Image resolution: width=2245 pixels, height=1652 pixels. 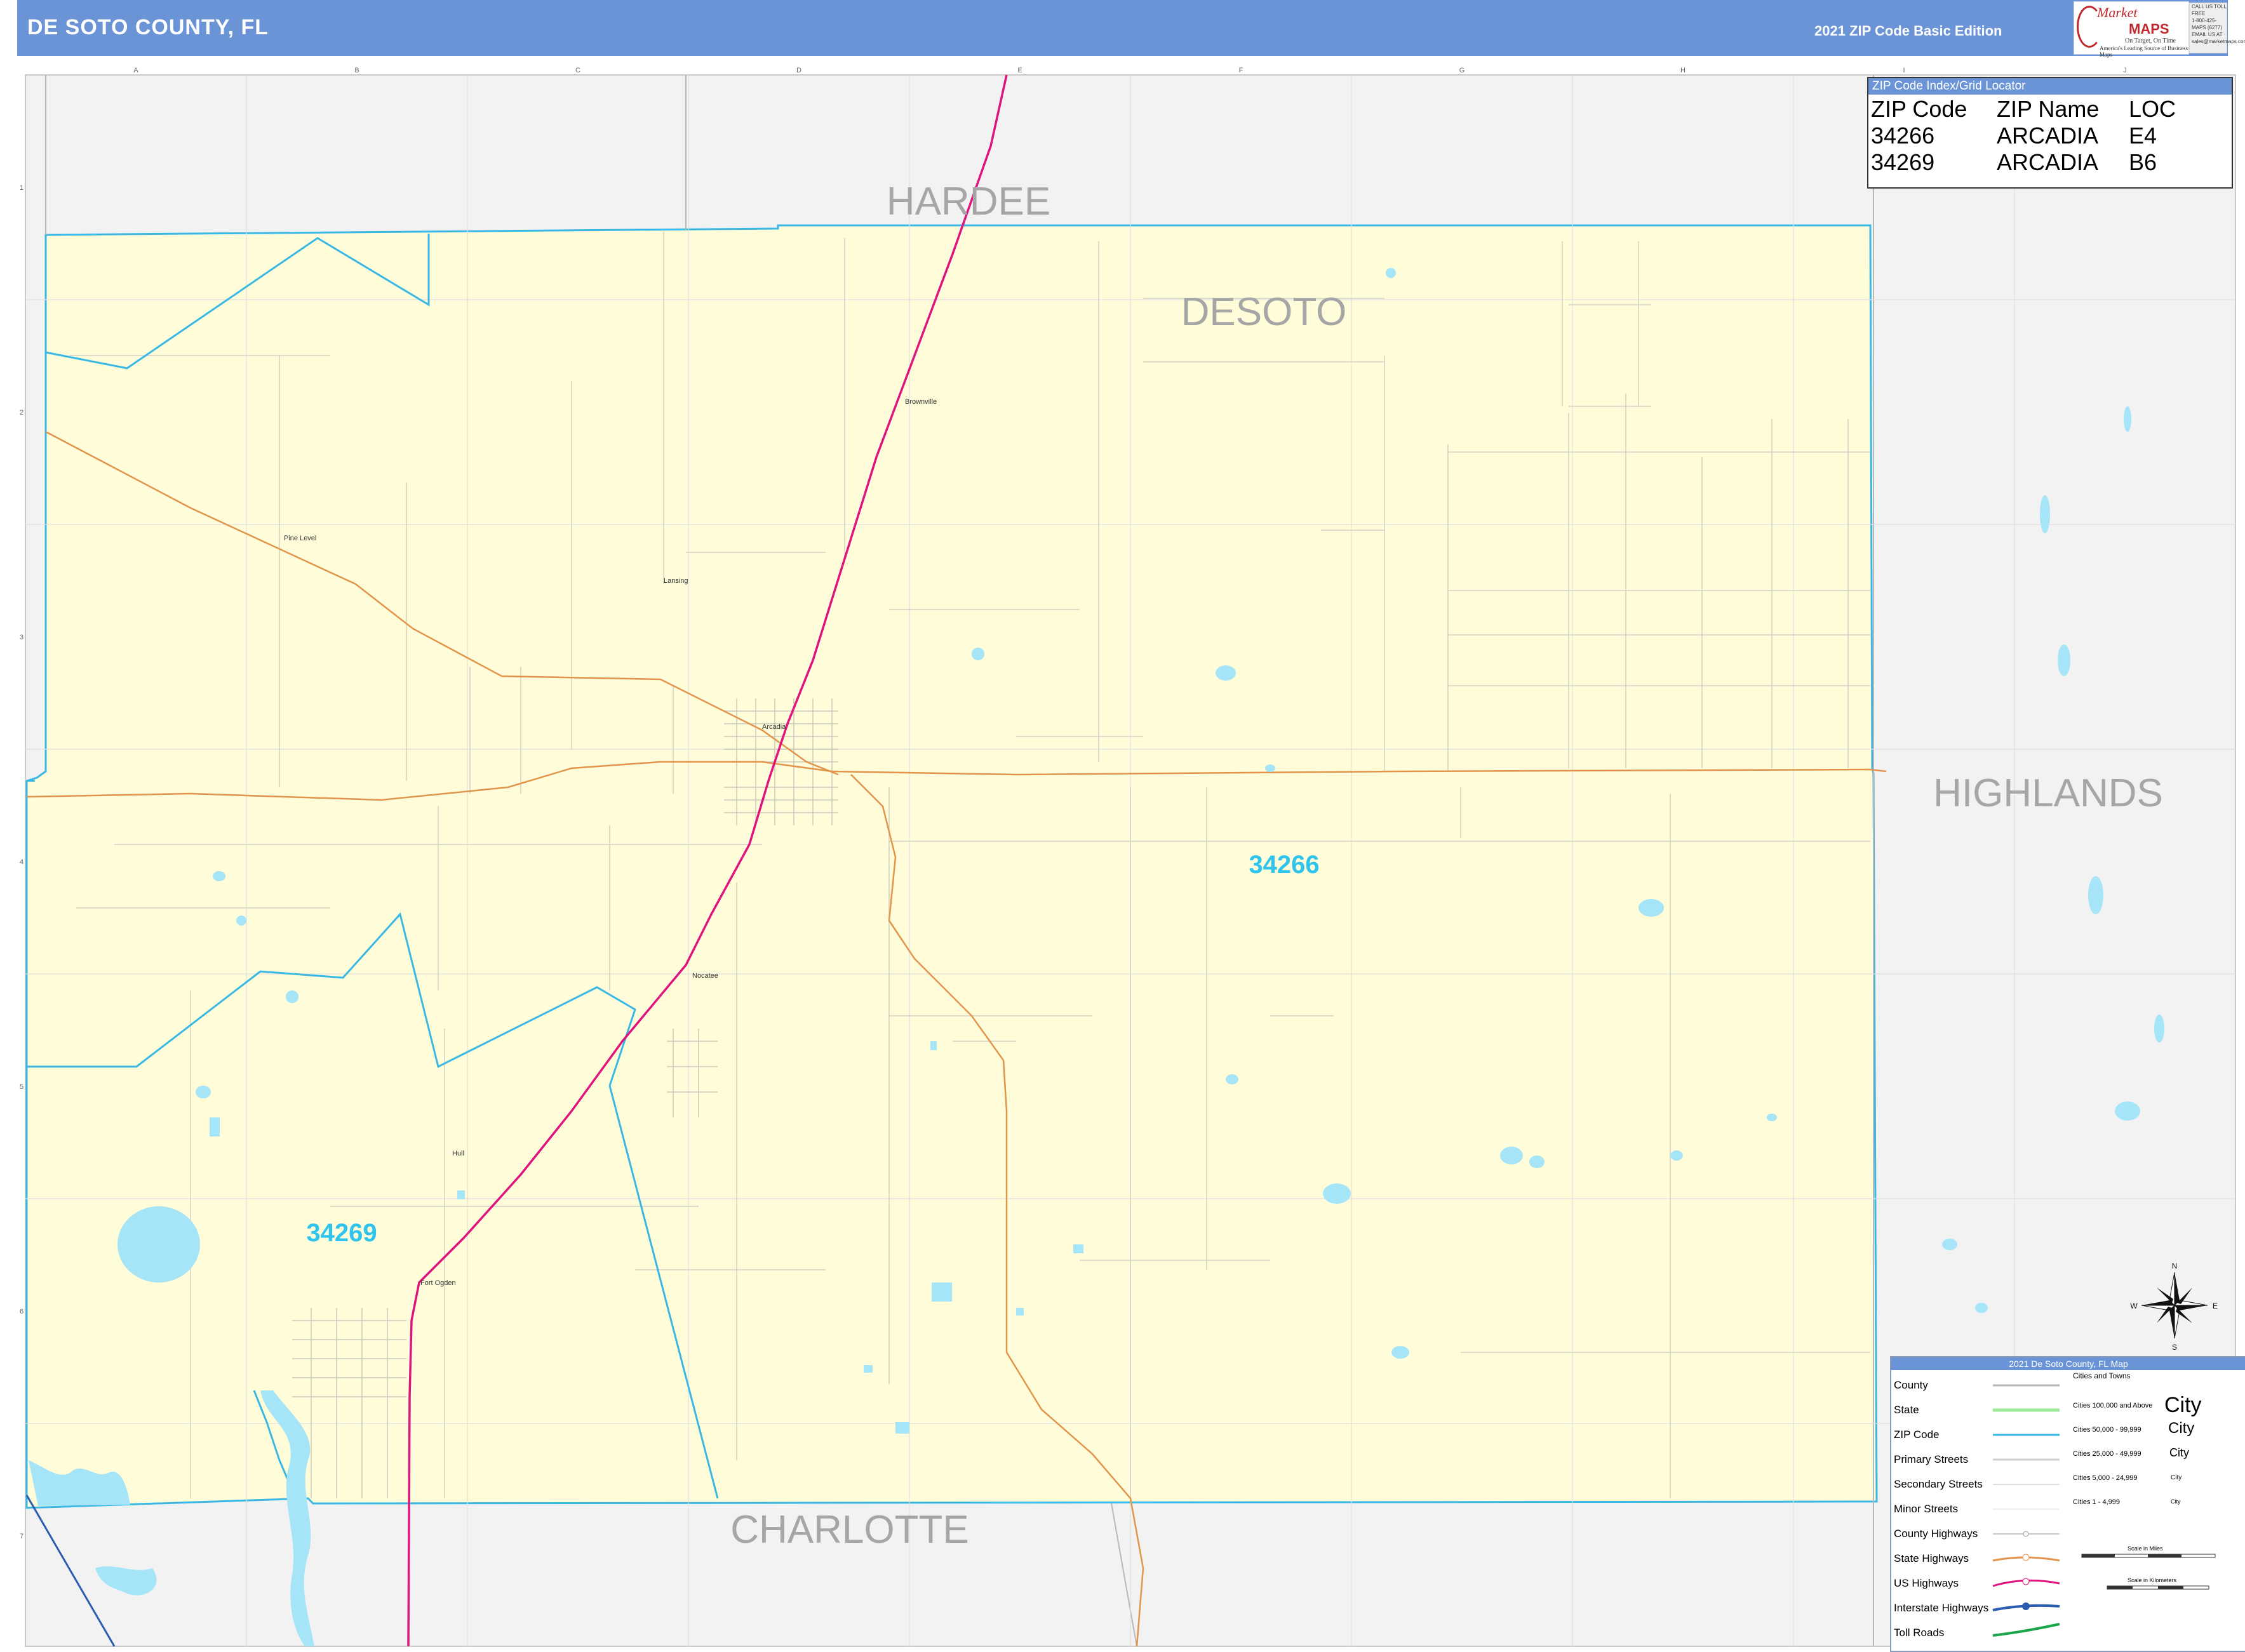 What do you see at coordinates (1682, 70) in the screenshot?
I see `grid-col-label: H` at bounding box center [1682, 70].